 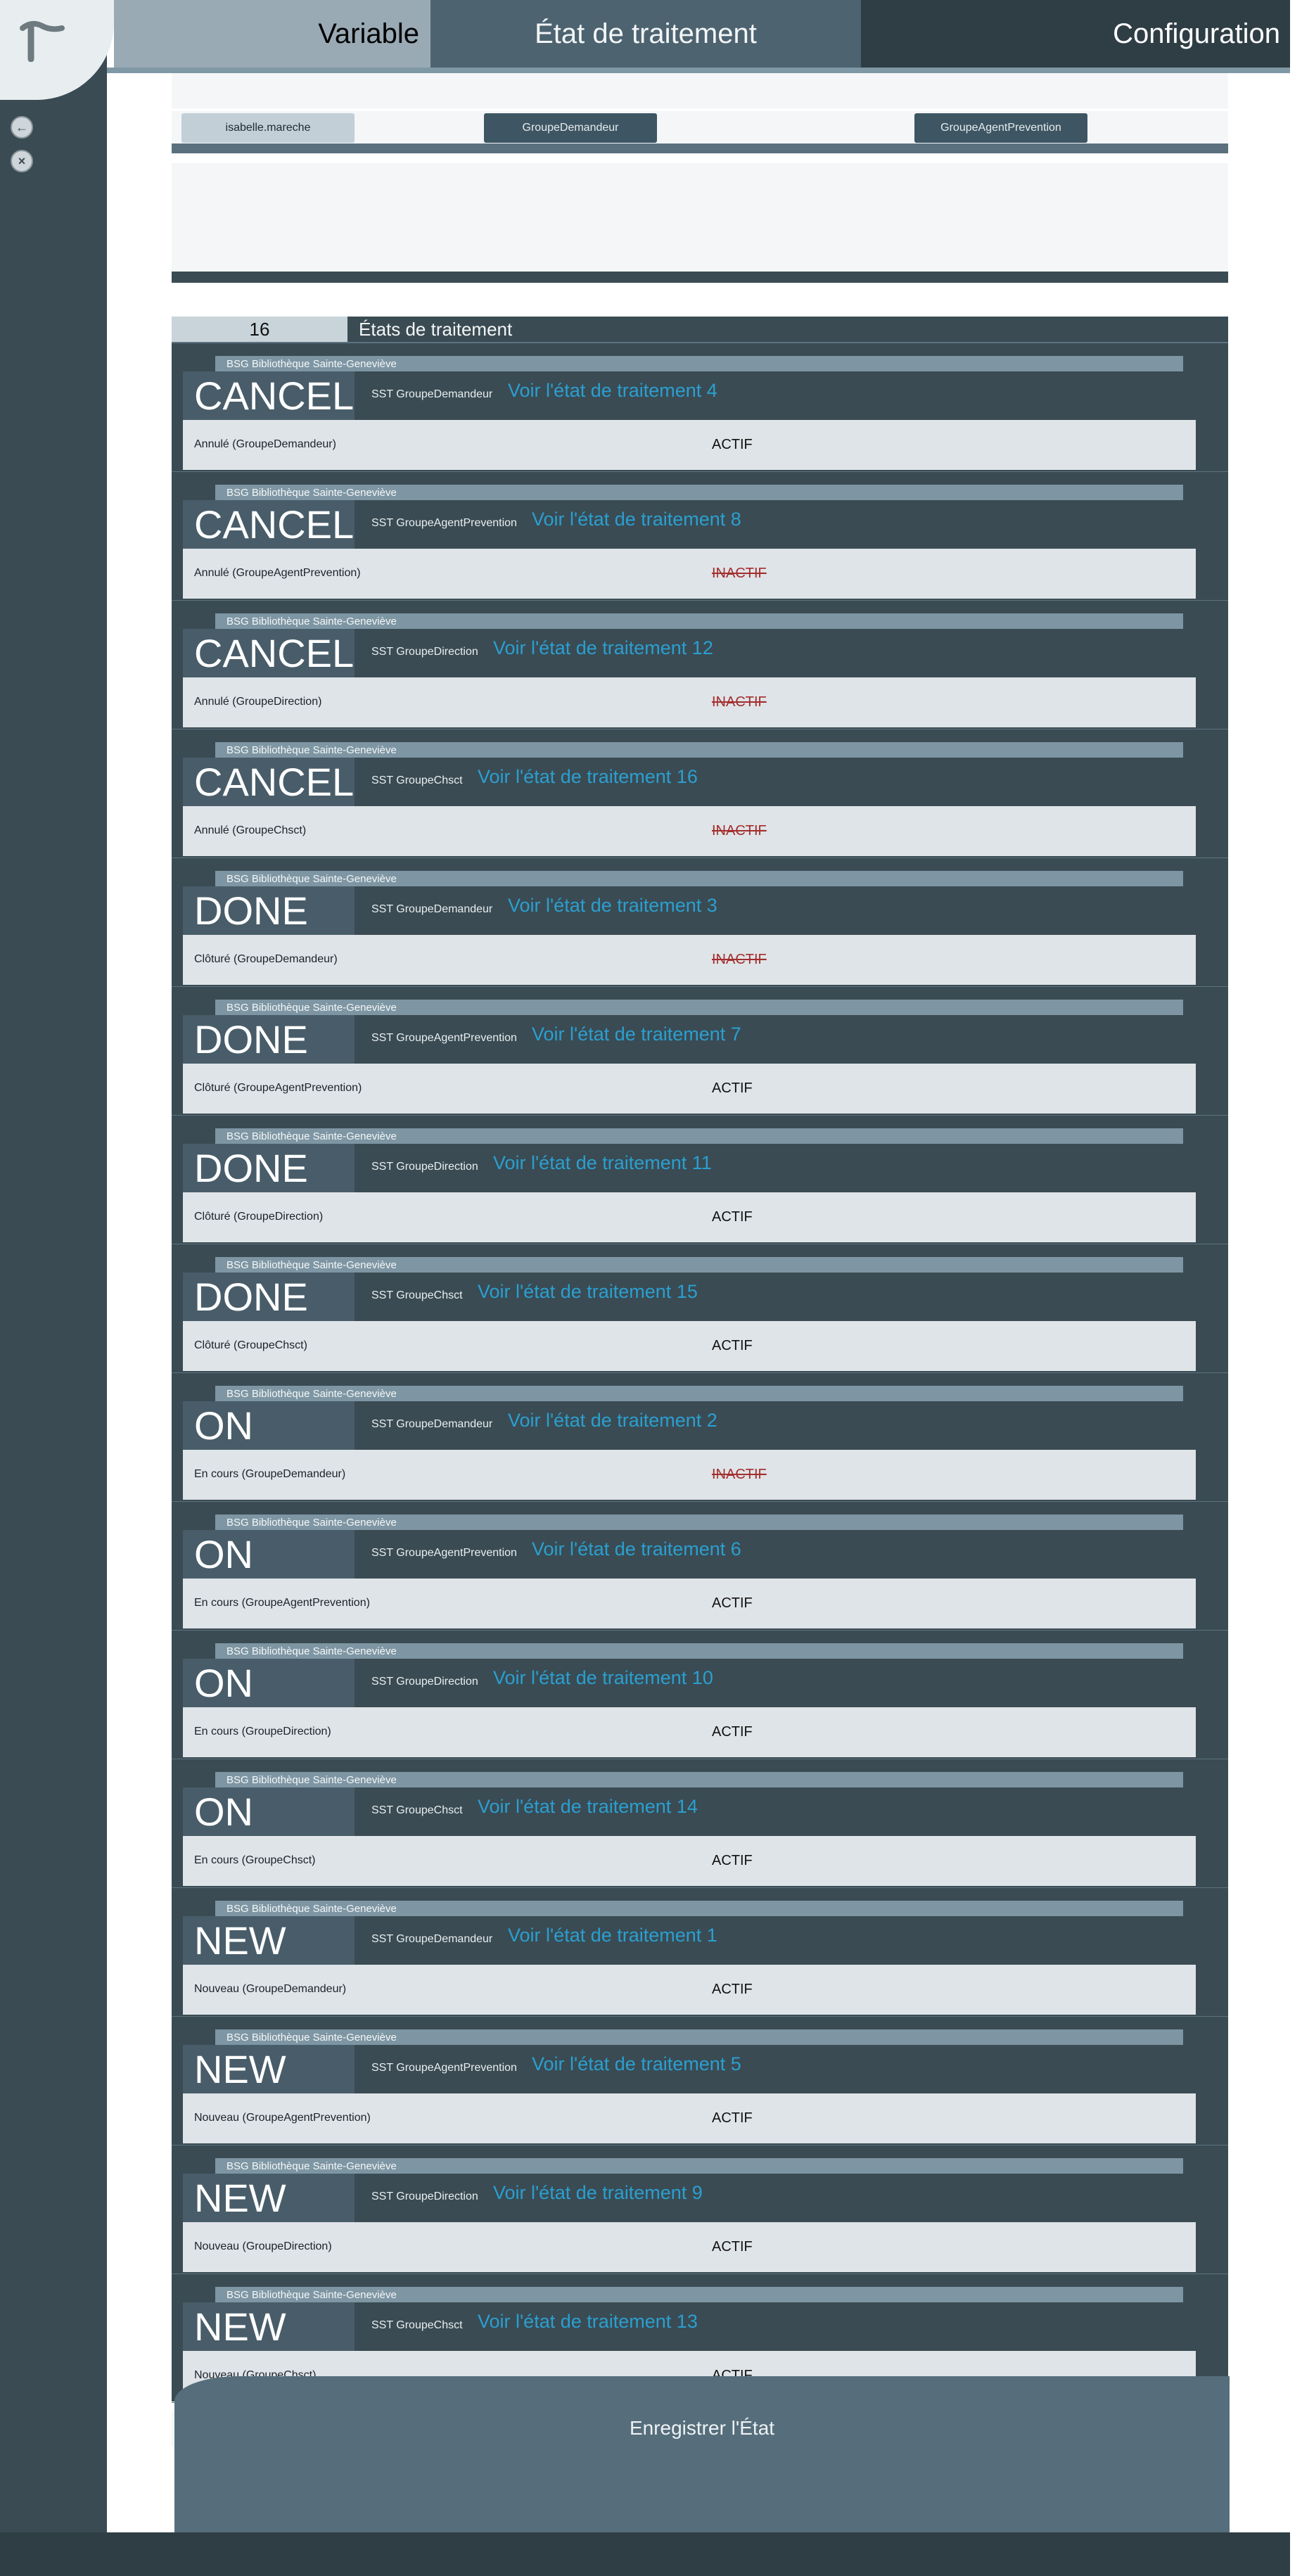 I want to click on item-content: Nouveau (GroupeAgentPrevention) ACTIF, so click(x=689, y=2118).